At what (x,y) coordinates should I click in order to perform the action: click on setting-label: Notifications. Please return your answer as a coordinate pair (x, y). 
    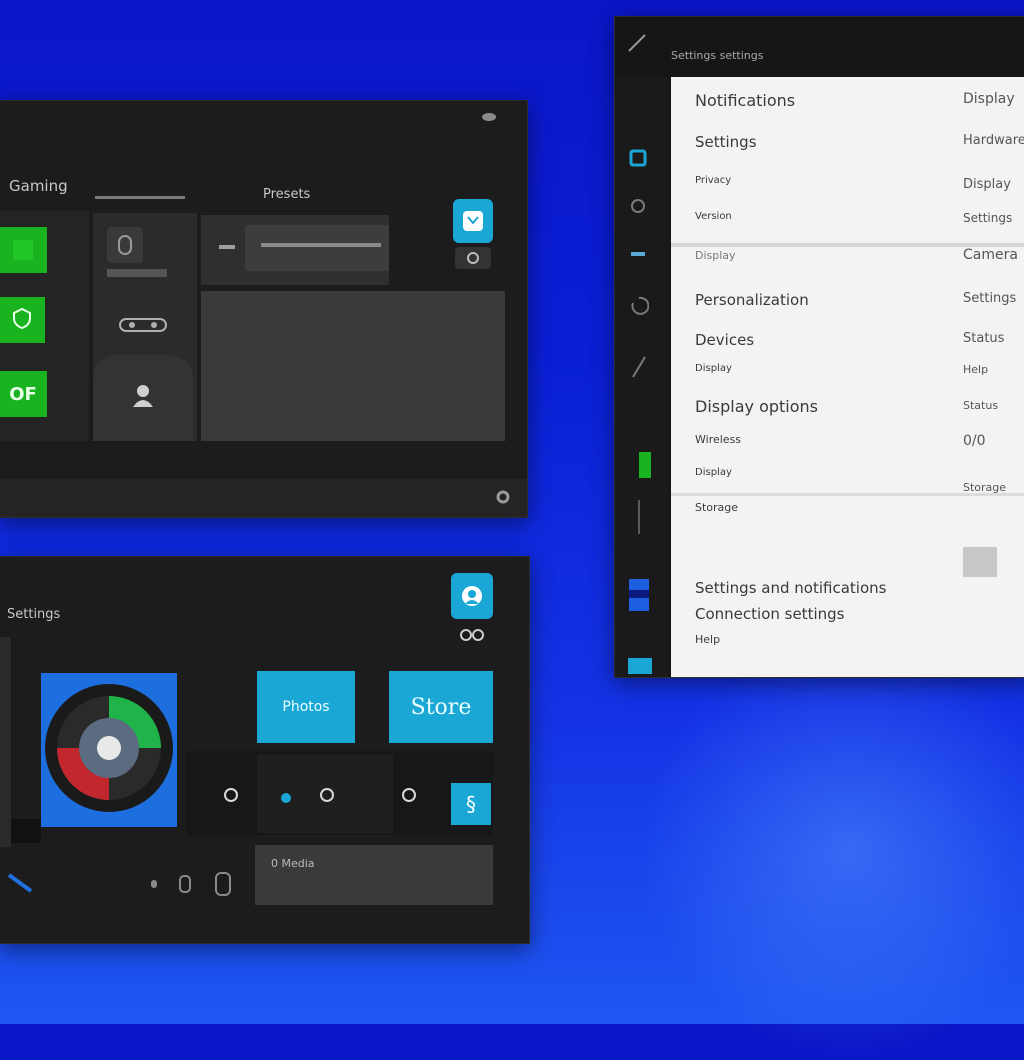
    Looking at the image, I should click on (745, 100).